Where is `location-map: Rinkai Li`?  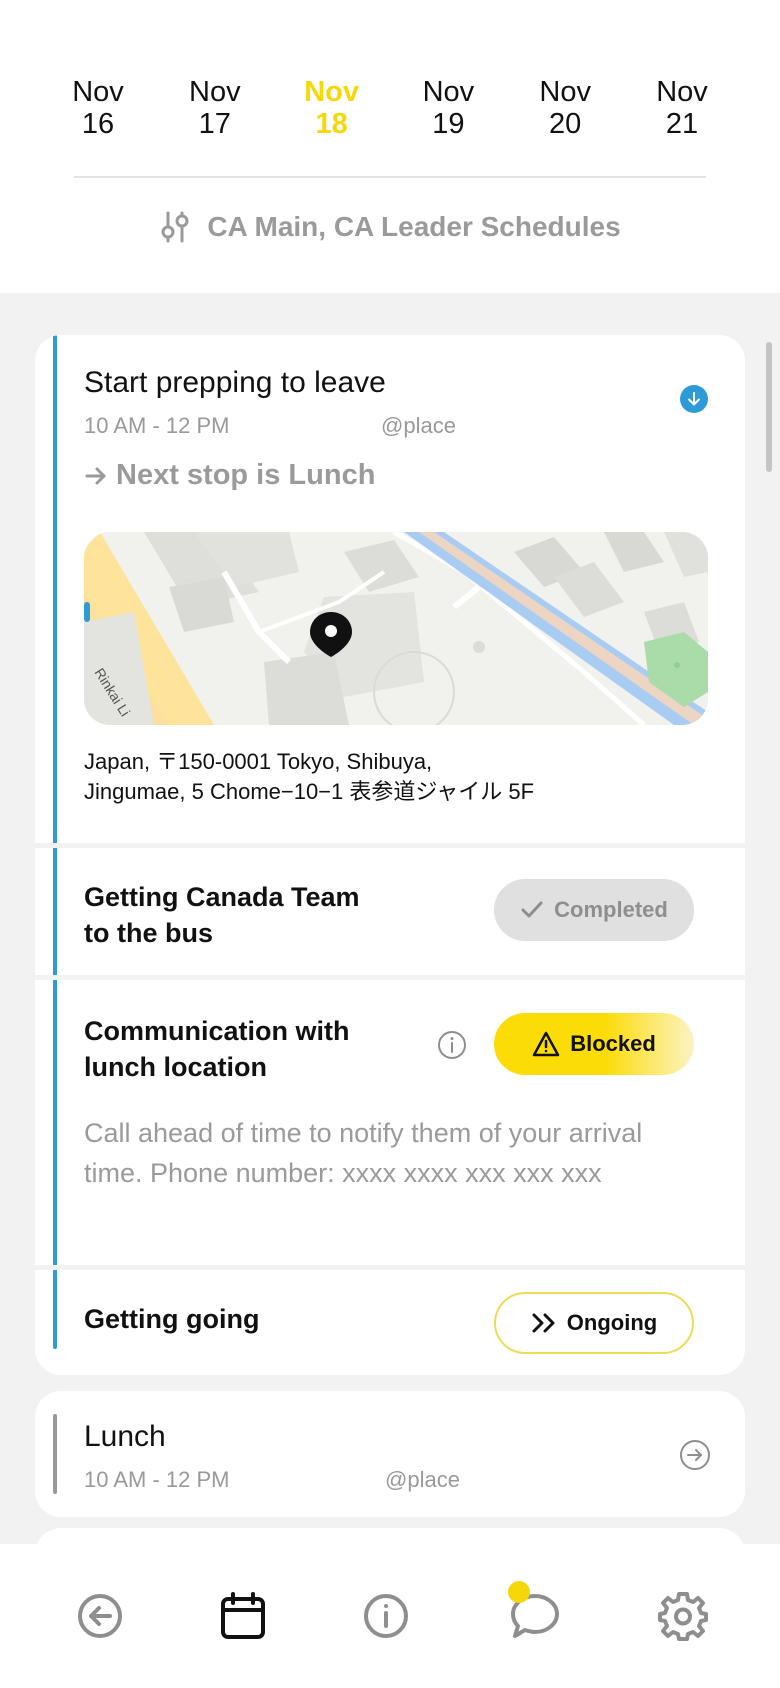
location-map: Rinkai Li is located at coordinates (396, 628).